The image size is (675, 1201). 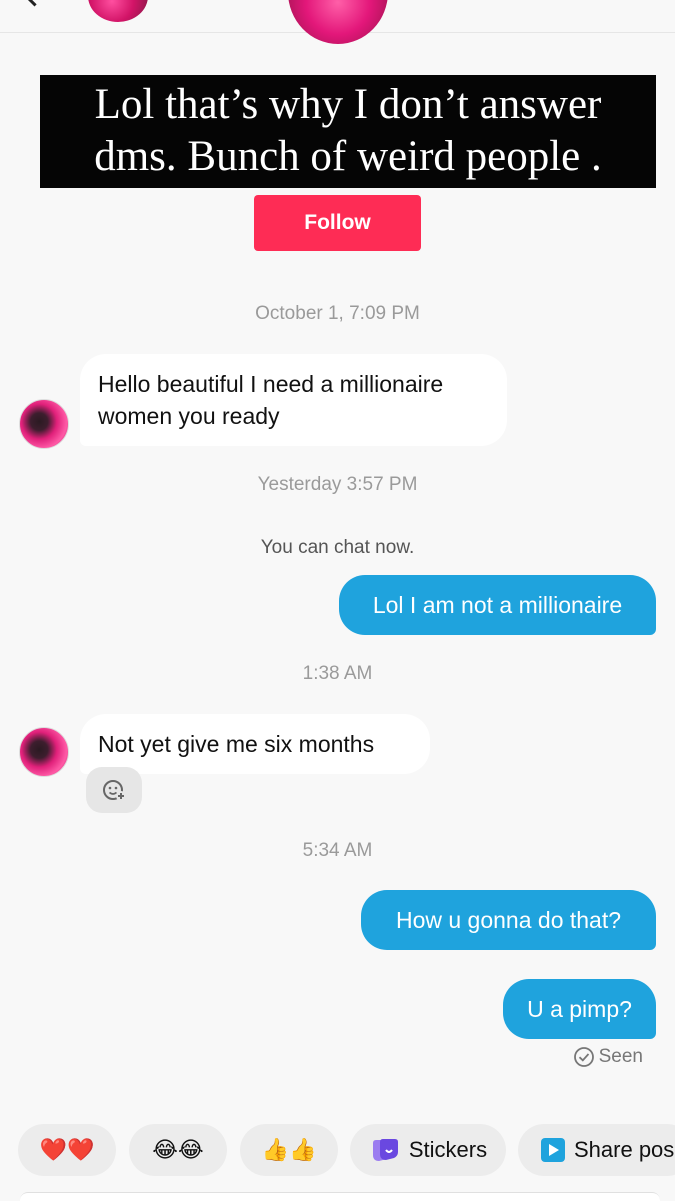 I want to click on header-avatar, so click(x=118, y=11).